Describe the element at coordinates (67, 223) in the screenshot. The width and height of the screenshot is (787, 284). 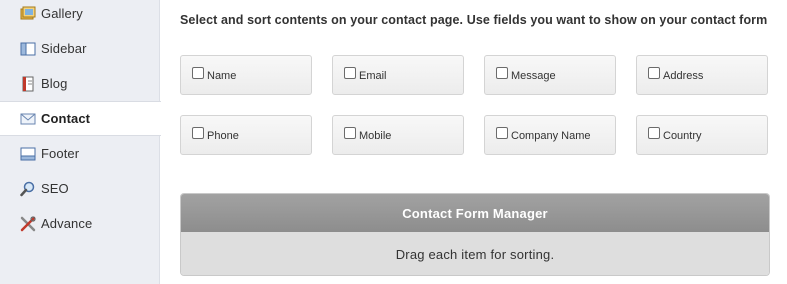
I see `sidebar-item-label: Advance` at that location.